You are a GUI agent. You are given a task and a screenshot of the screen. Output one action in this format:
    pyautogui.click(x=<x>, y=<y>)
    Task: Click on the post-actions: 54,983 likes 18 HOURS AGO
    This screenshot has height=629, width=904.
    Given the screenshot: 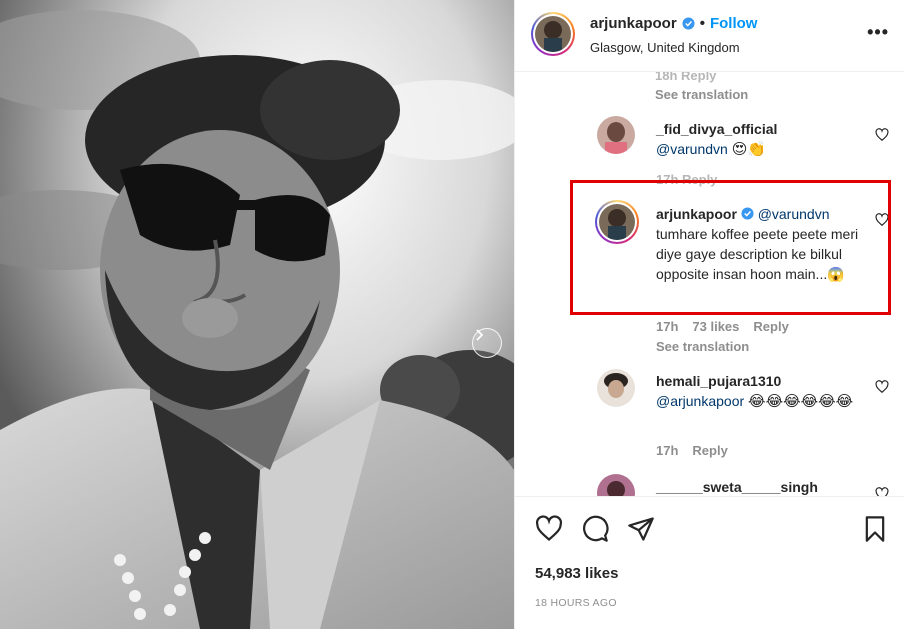 What is the action you would take?
    pyautogui.click(x=709, y=562)
    